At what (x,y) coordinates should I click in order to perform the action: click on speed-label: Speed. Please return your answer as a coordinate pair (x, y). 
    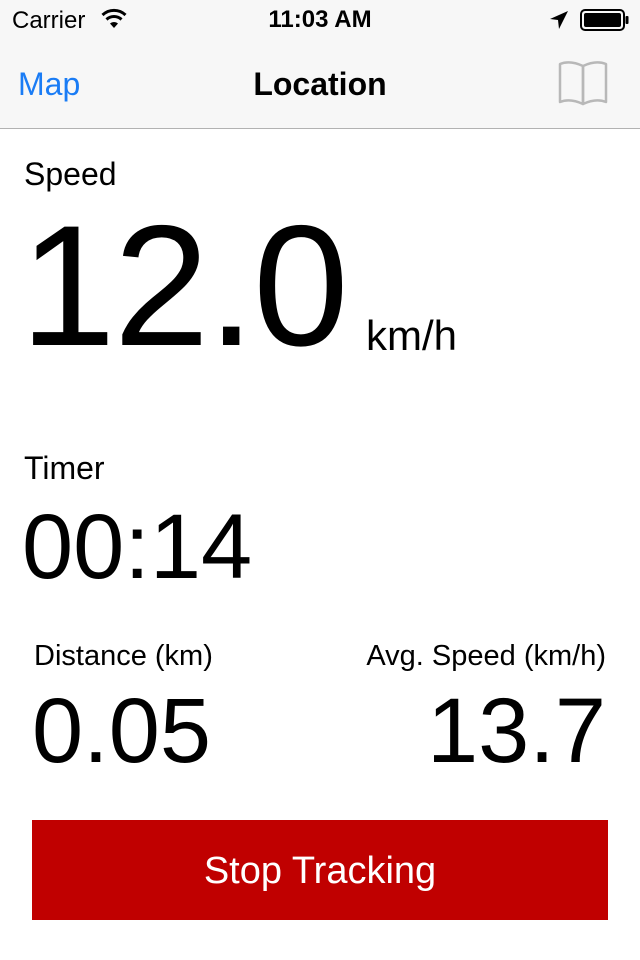
    Looking at the image, I should click on (70, 174).